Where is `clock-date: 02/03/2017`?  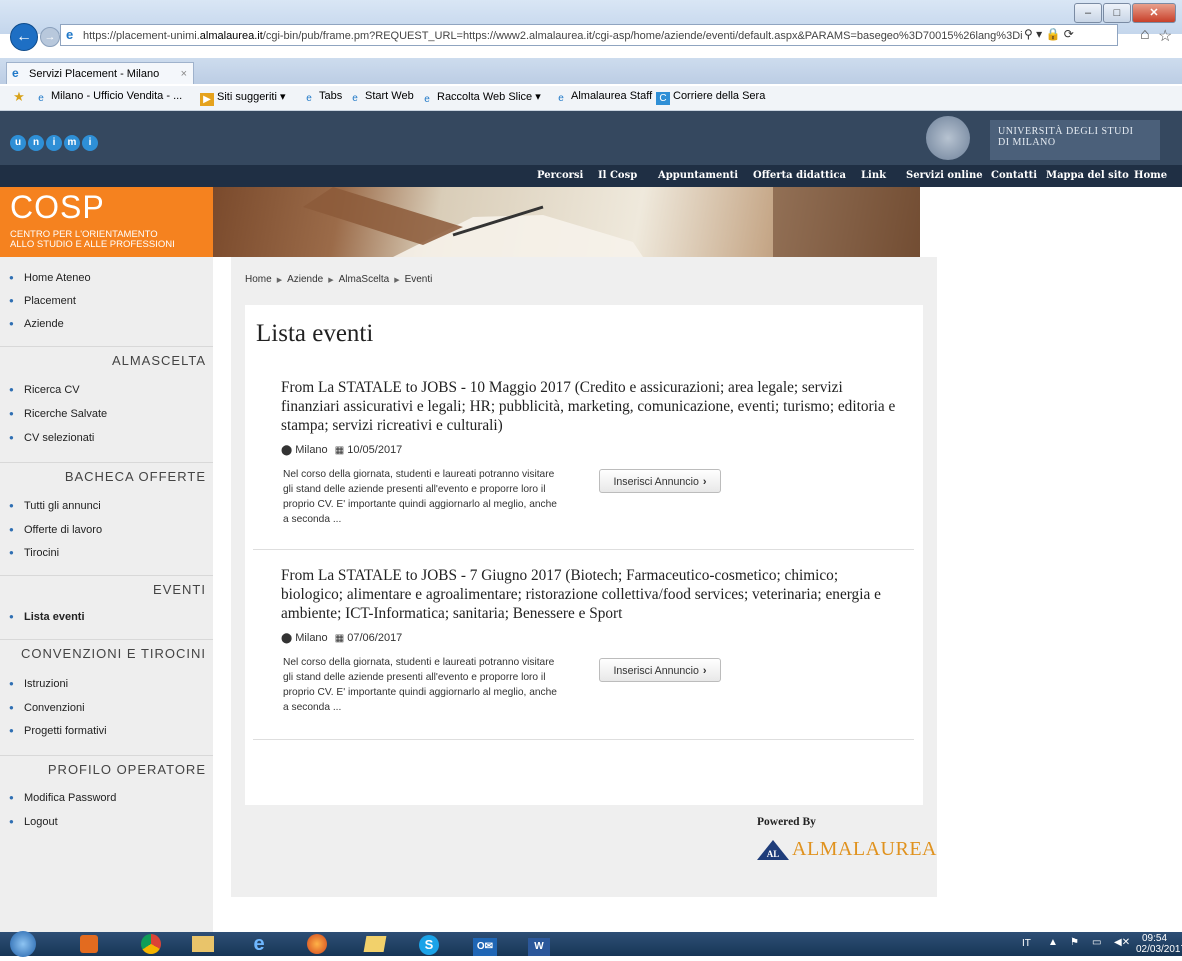 clock-date: 02/03/2017 is located at coordinates (1159, 949).